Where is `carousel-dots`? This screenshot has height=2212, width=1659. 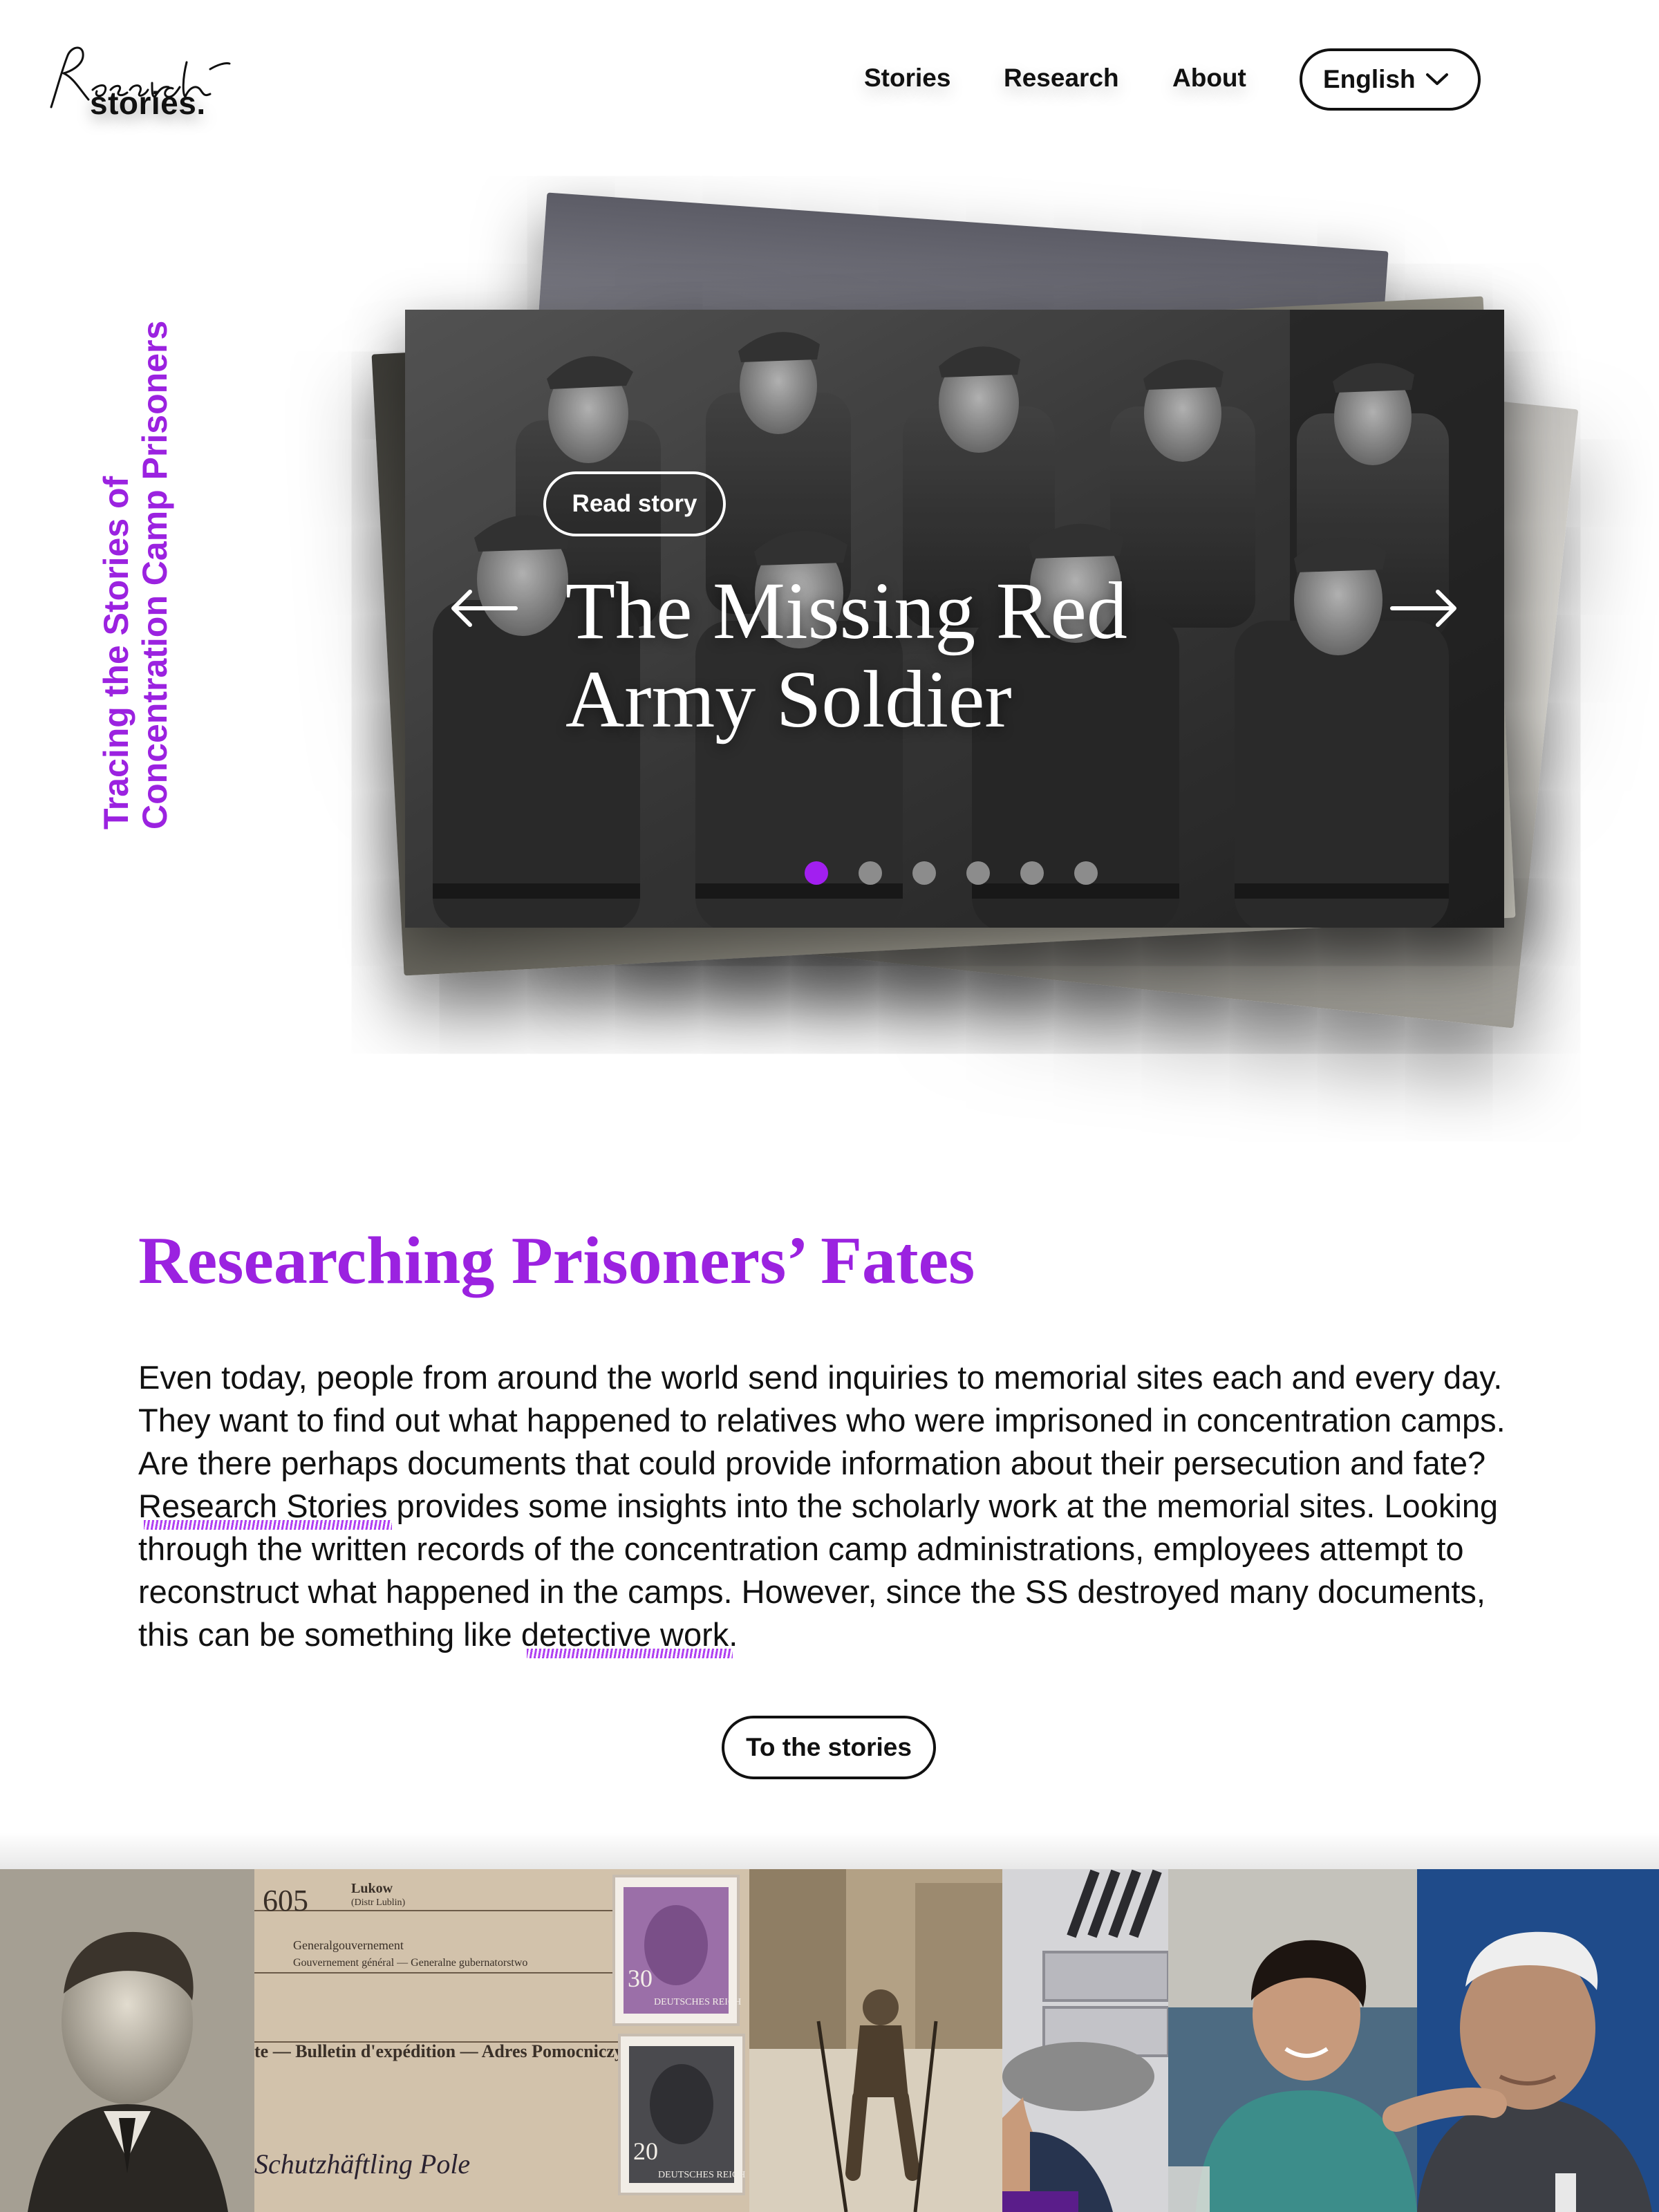 carousel-dots is located at coordinates (951, 873).